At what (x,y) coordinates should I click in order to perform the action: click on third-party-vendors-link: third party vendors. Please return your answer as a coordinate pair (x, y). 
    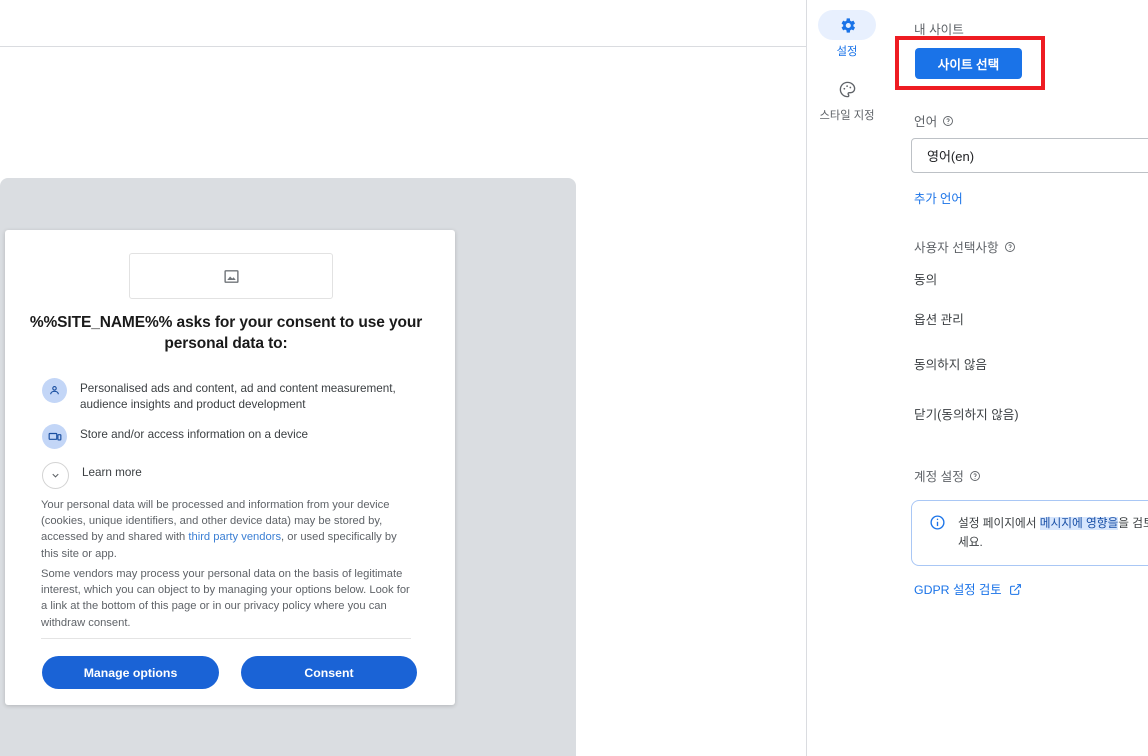
    Looking at the image, I should click on (234, 537).